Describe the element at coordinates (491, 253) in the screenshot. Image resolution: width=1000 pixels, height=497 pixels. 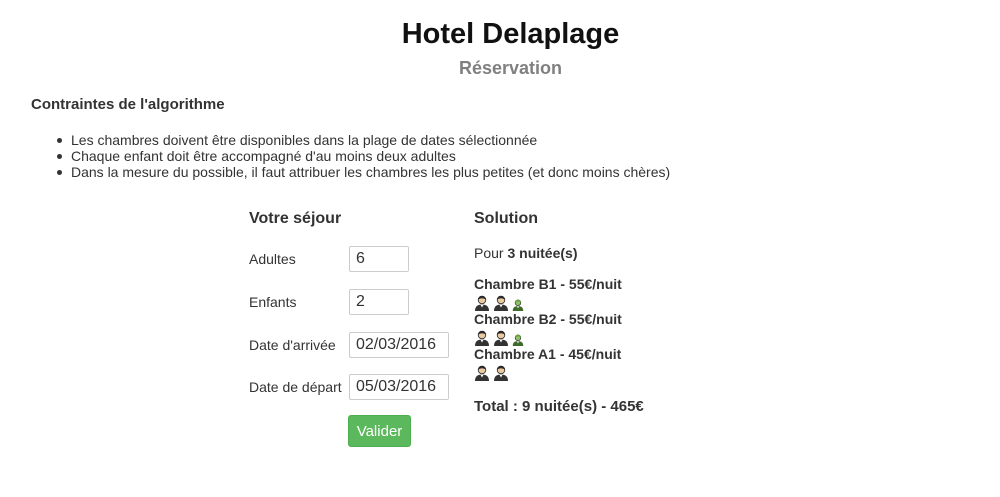
I see `nights-prefix: Pour` at that location.